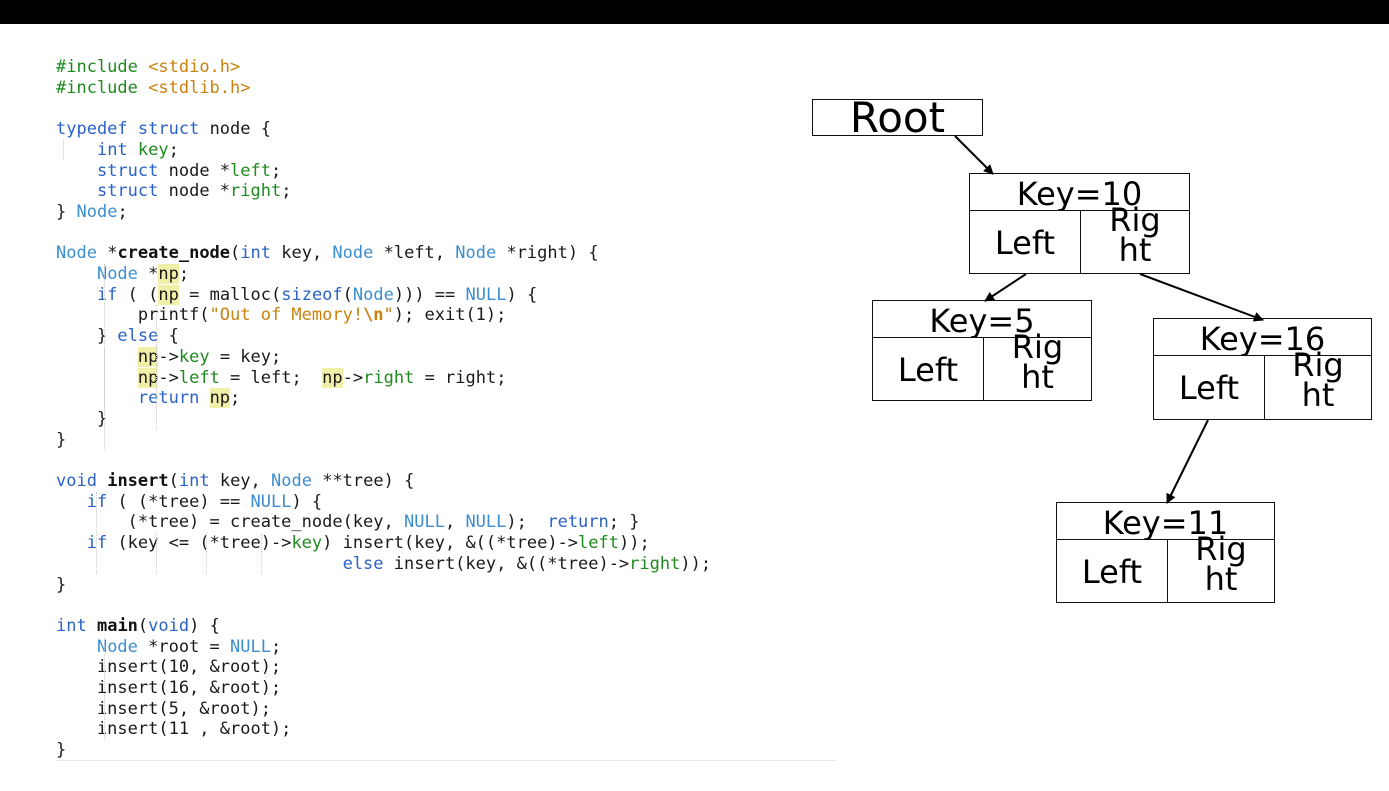  I want to click on code-line: int main(void) {, so click(138, 625).